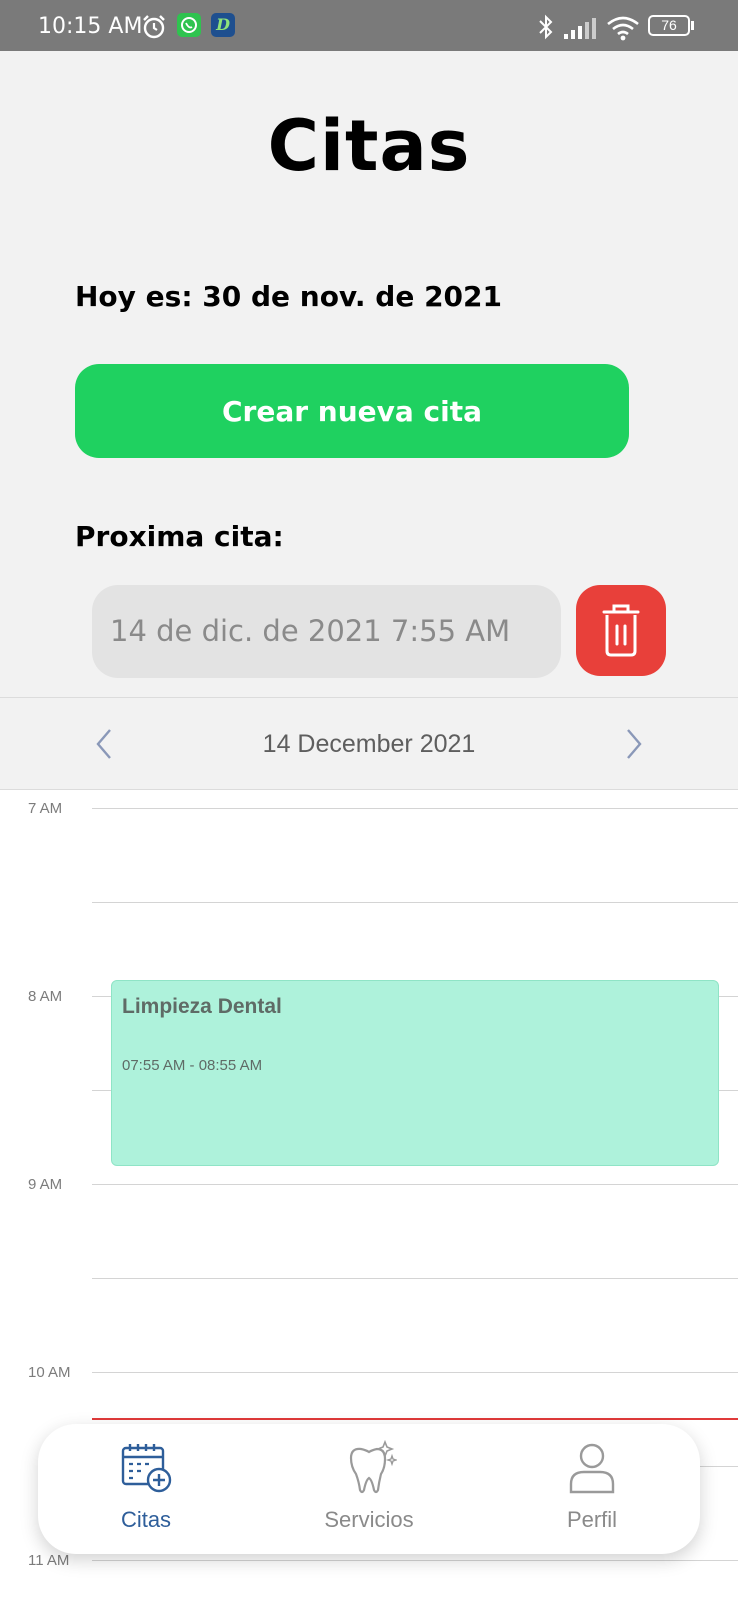 Image resolution: width=738 pixels, height=1600 pixels. What do you see at coordinates (352, 411) in the screenshot?
I see `create-appointment-button: Crear nueva cita` at bounding box center [352, 411].